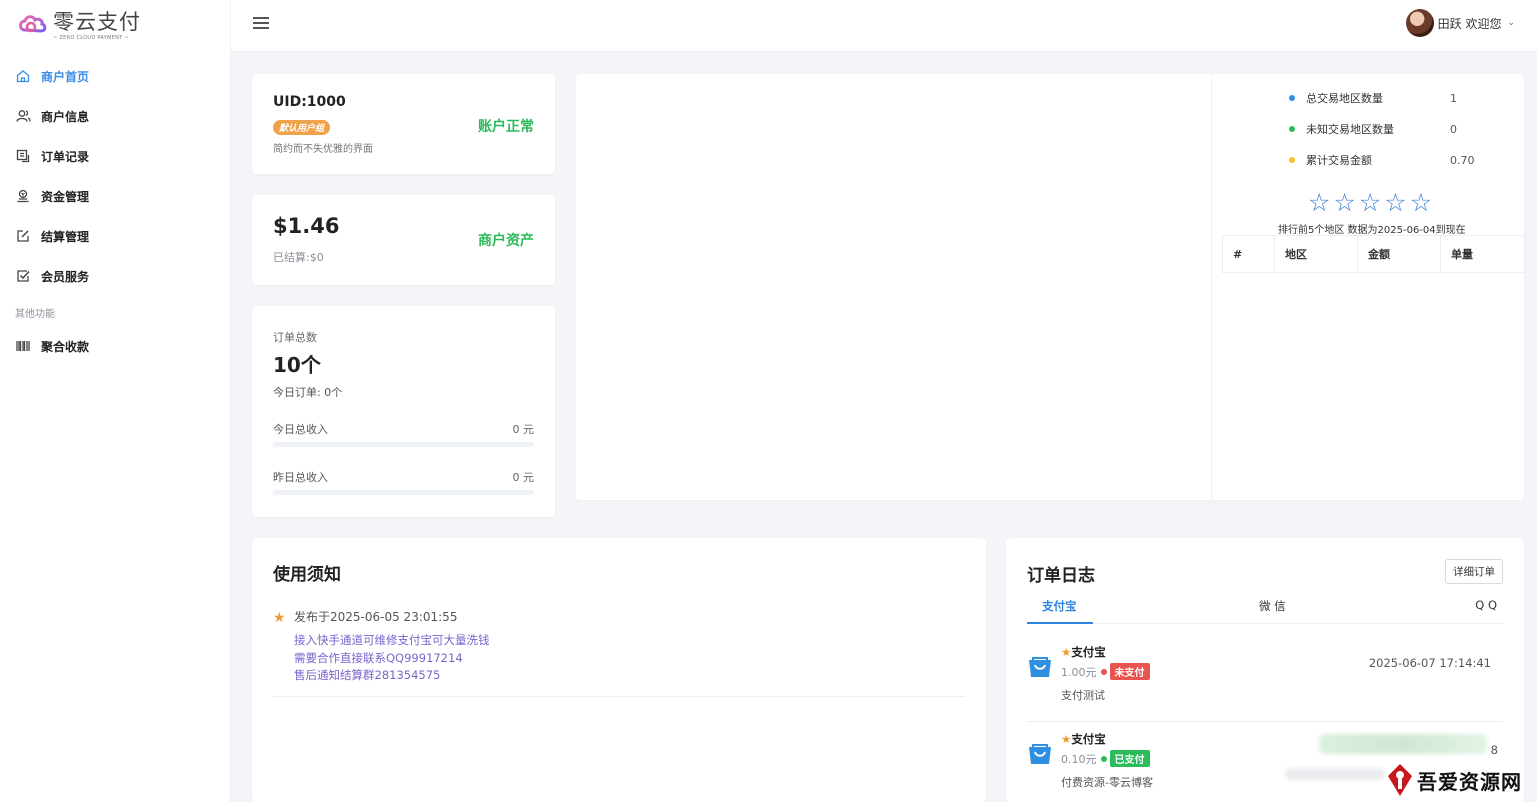 Image resolution: width=1537 pixels, height=802 pixels. What do you see at coordinates (65, 346) in the screenshot?
I see `sidebar-item-label: 聚合收款` at bounding box center [65, 346].